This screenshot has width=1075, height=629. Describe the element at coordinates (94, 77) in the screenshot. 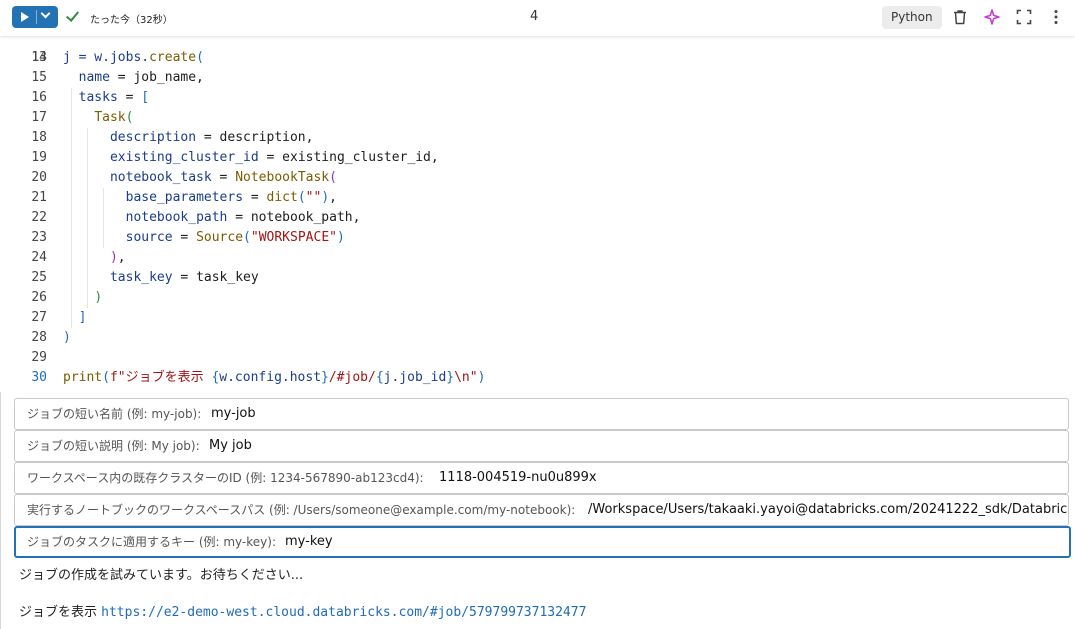

I see `code-token: name` at that location.